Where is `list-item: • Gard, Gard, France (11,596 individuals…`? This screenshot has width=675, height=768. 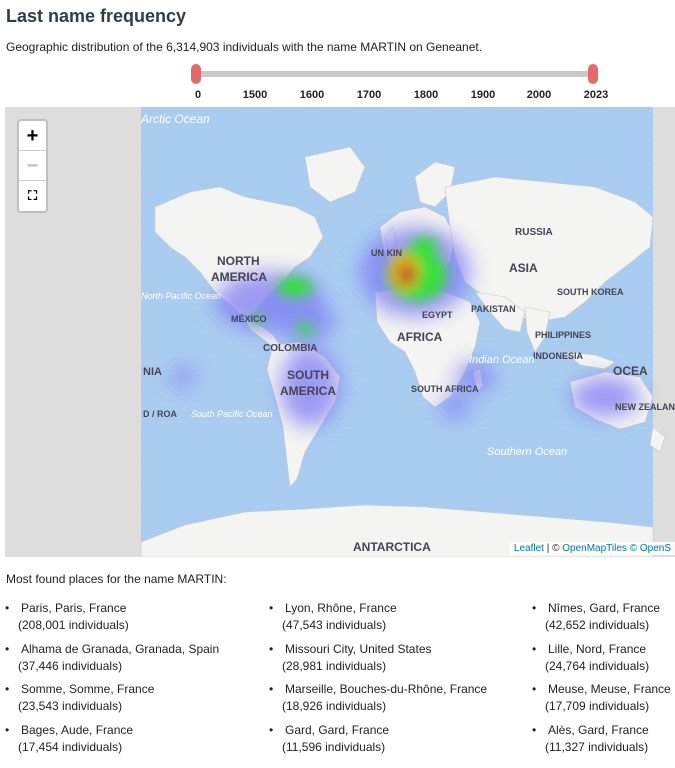
list-item: • Gard, Gard, France (11,596 individuals… is located at coordinates (329, 738).